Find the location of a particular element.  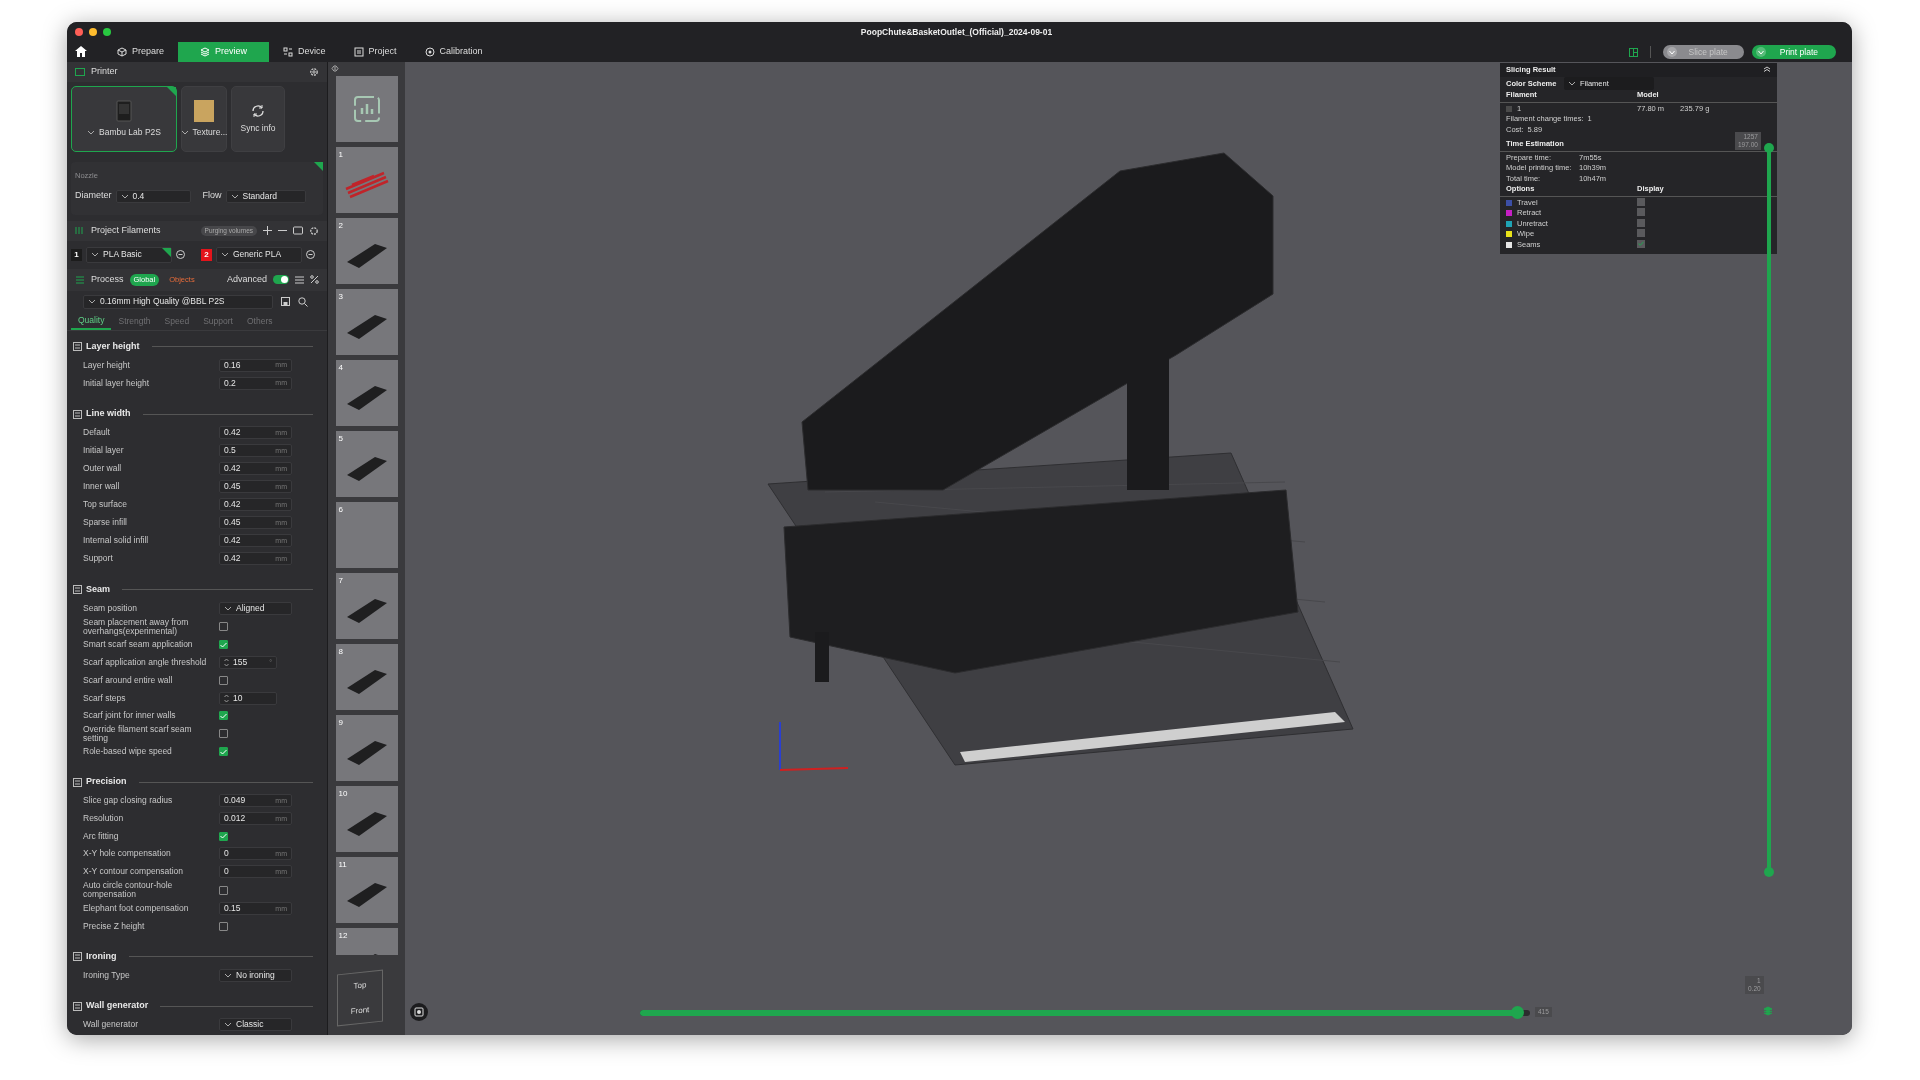

percent-icon is located at coordinates (314, 280).